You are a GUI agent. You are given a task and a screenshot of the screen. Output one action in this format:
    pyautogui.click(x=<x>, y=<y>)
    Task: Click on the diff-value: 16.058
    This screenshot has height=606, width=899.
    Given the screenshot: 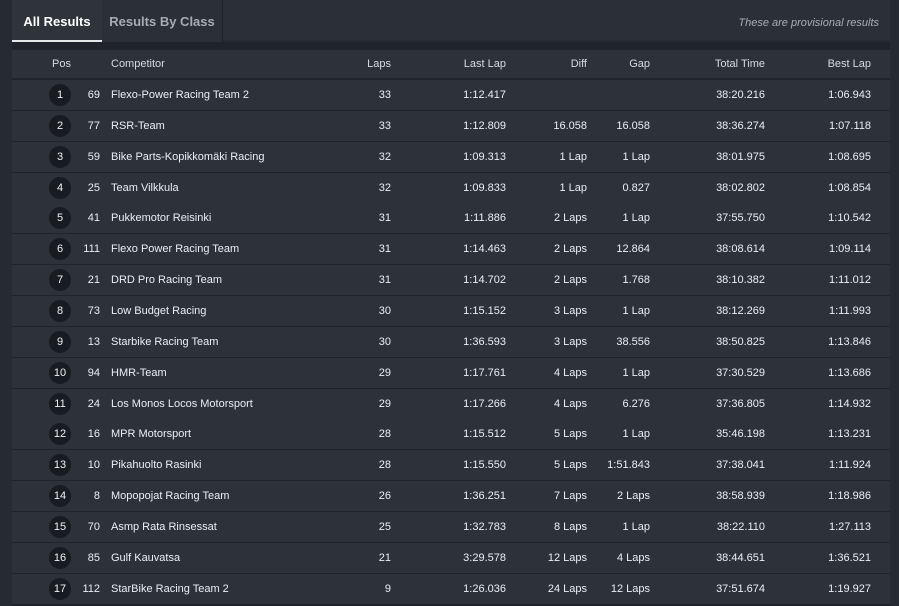 What is the action you would take?
    pyautogui.click(x=570, y=125)
    